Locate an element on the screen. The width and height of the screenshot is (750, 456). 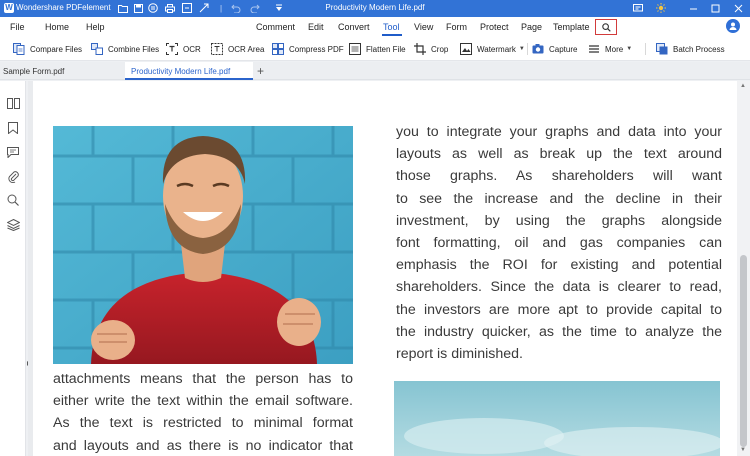
more-dropdown-icon: ▼ is located at coordinates (629, 49).